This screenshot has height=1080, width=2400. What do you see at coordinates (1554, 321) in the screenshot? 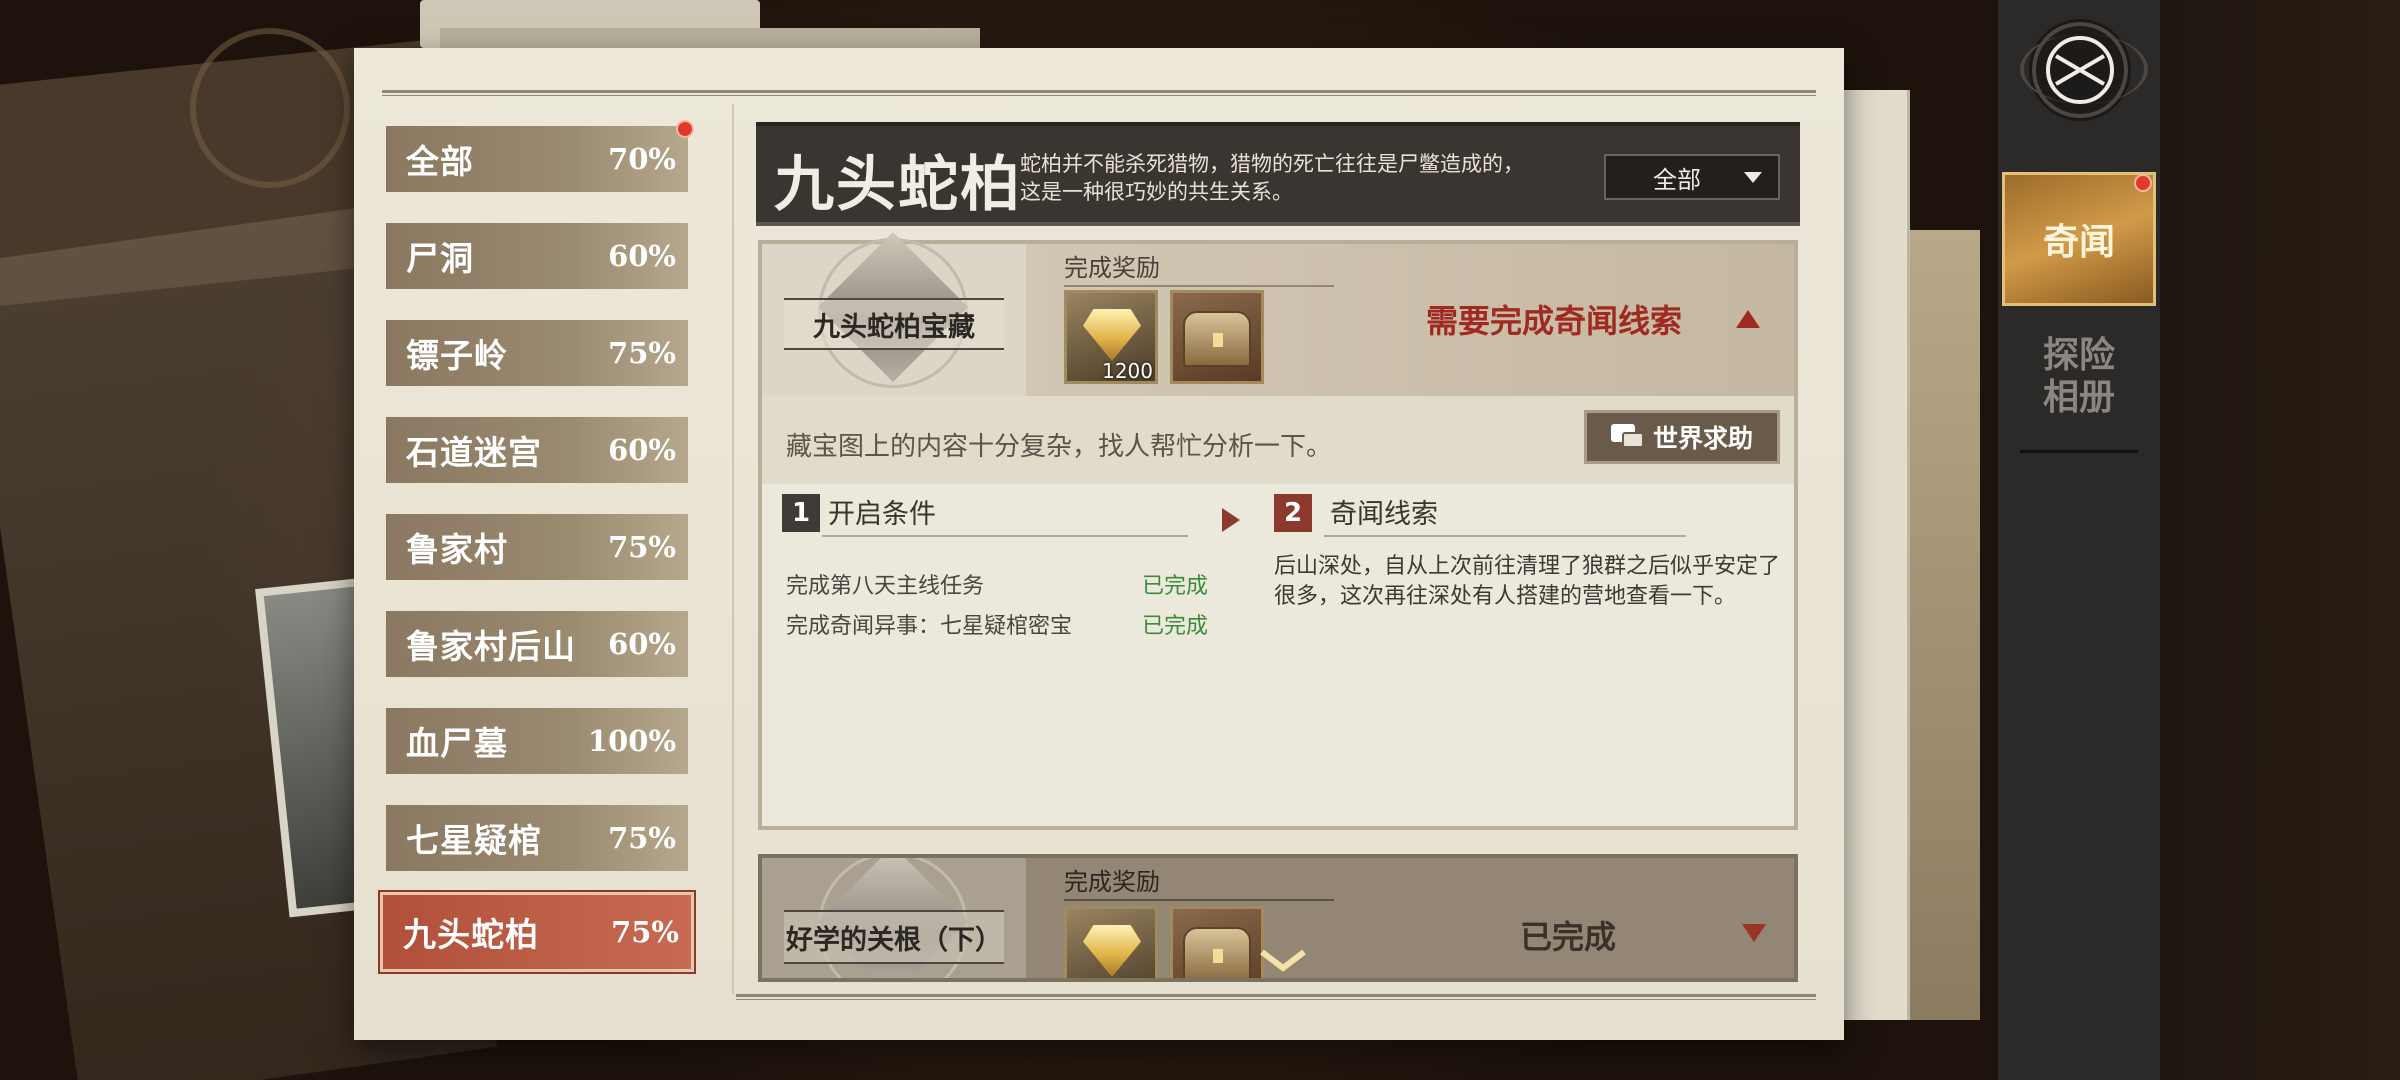
I see `task-status: 需要完成奇闻线索` at bounding box center [1554, 321].